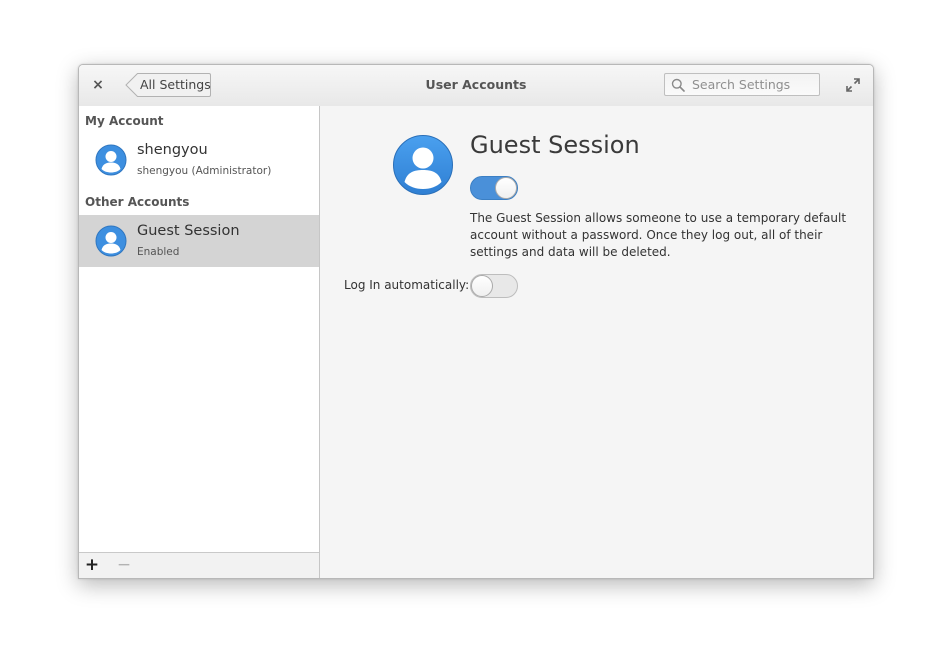 This screenshot has height=670, width=950. I want to click on account-row-shengyou: shengyou shengyou (Administrator), so click(199, 160).